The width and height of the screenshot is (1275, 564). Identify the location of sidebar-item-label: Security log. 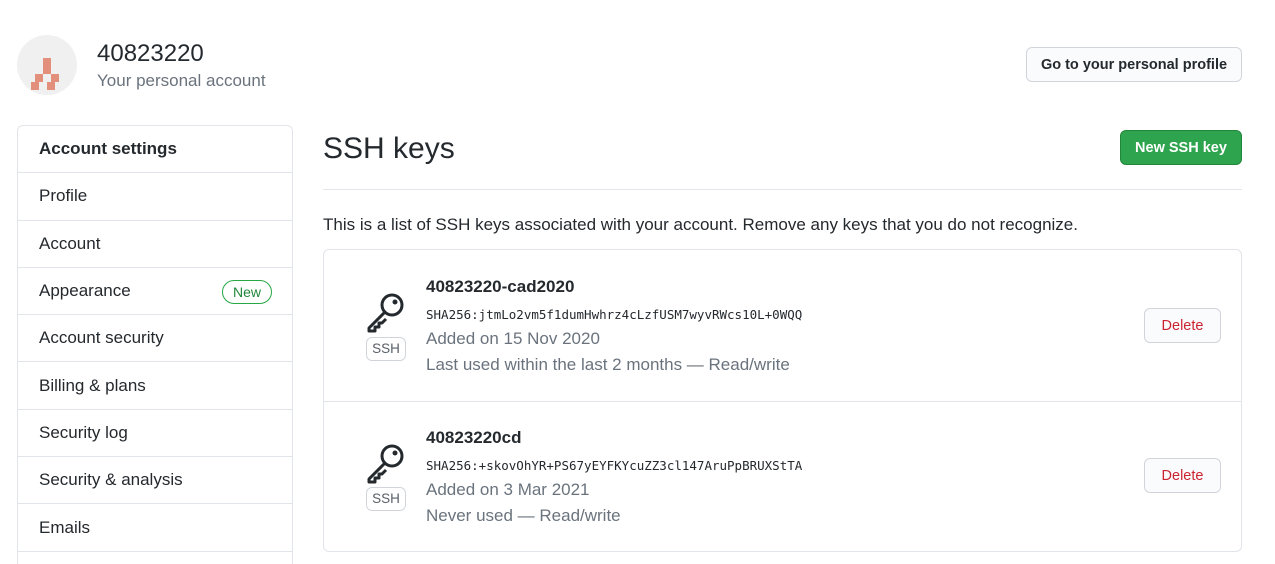
(83, 432).